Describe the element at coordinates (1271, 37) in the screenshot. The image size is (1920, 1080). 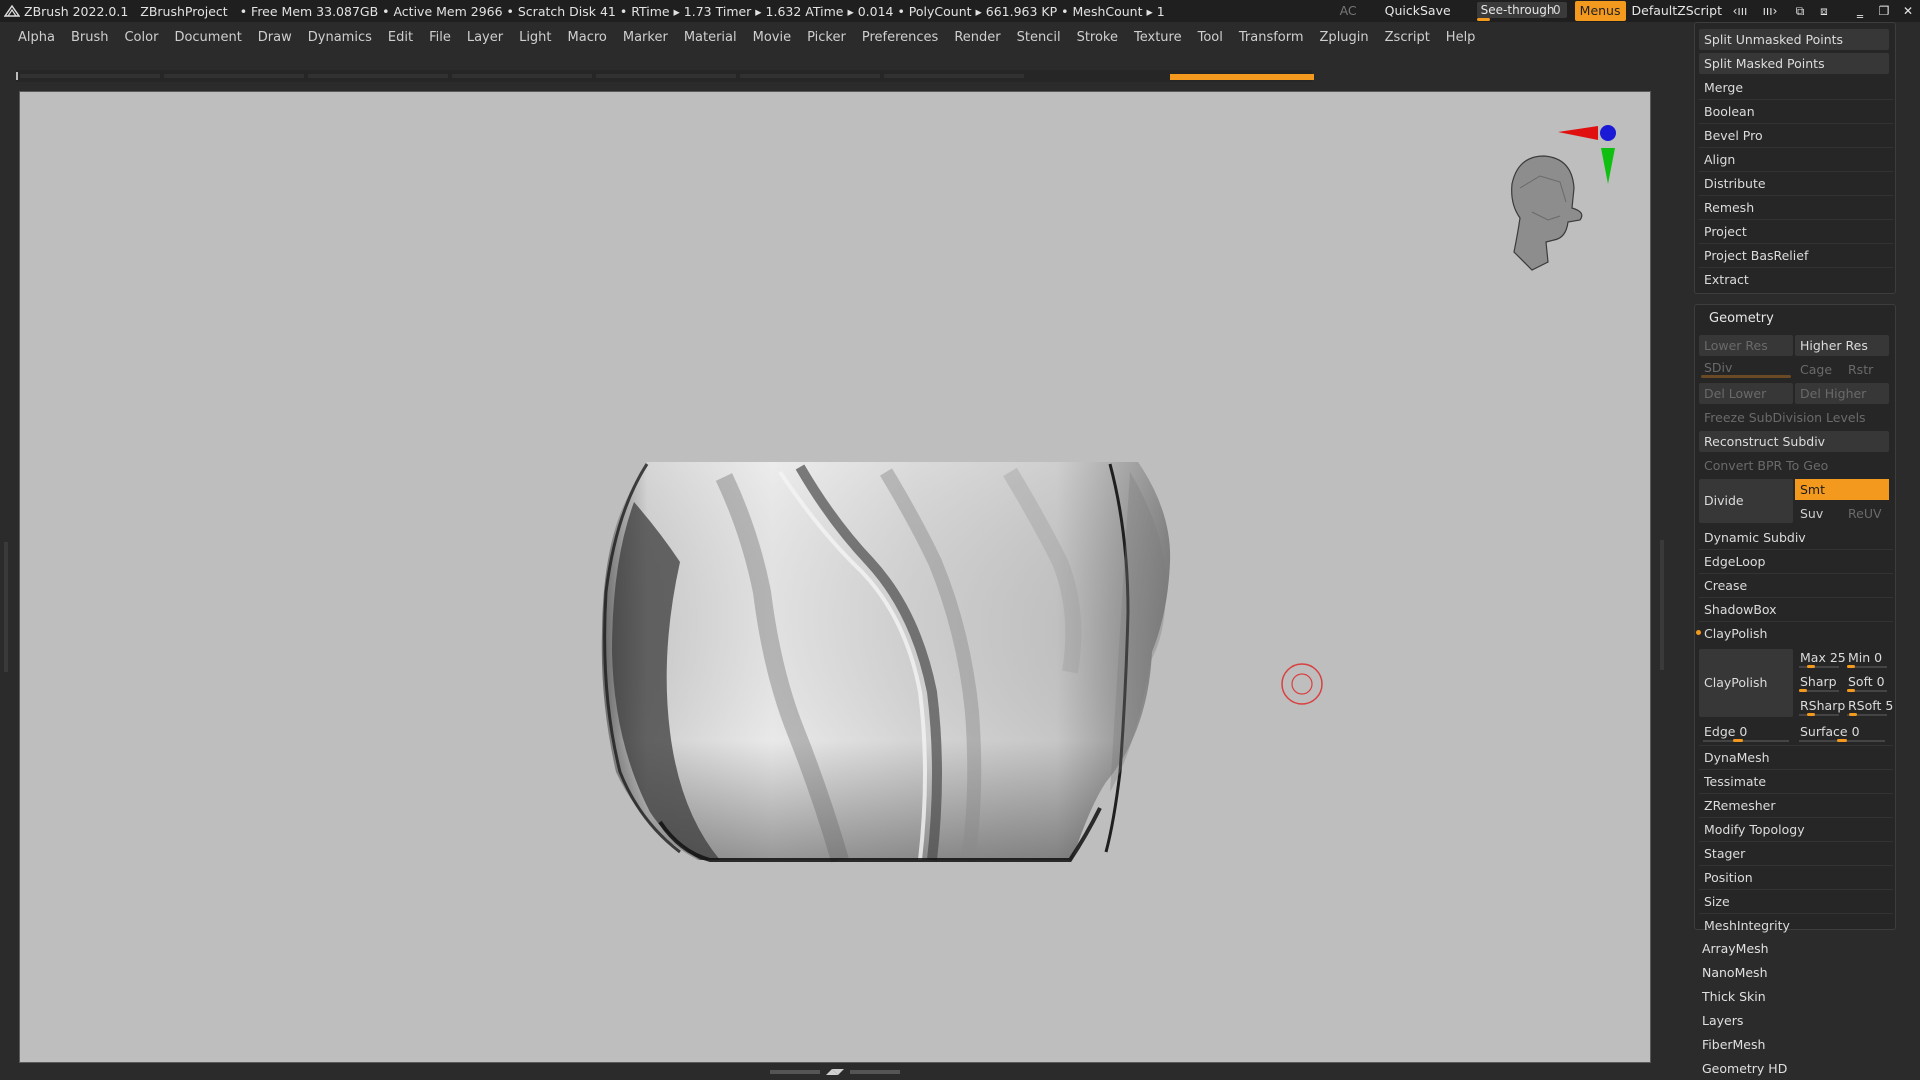
I see `menu-transform: Transform` at that location.